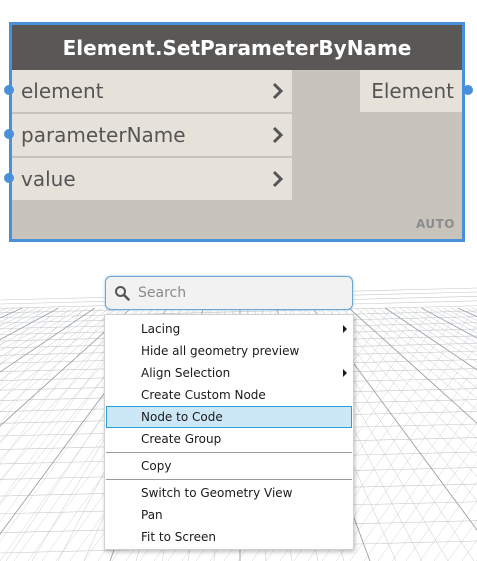 This screenshot has width=477, height=561. What do you see at coordinates (103, 135) in the screenshot?
I see `input-port-label: parameterName` at bounding box center [103, 135].